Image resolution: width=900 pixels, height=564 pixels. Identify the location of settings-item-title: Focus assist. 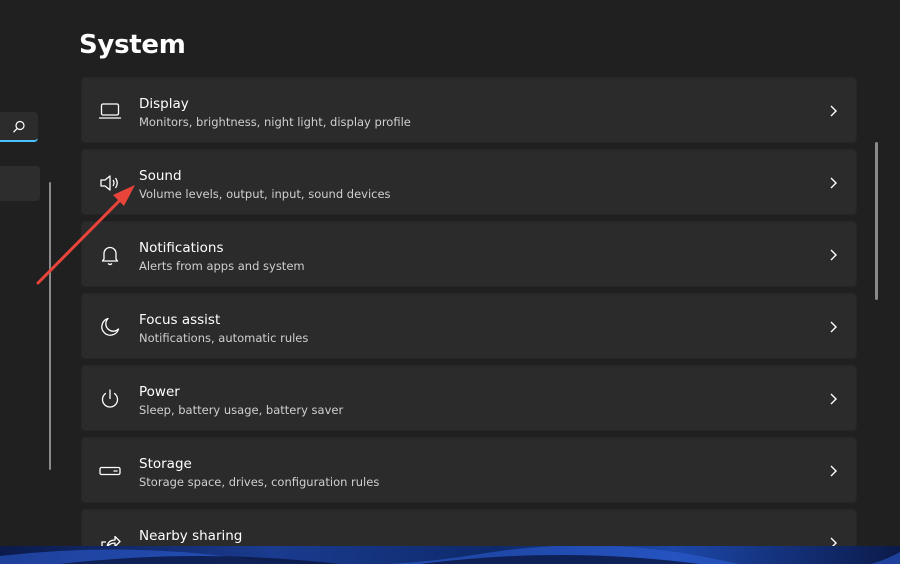
(180, 320).